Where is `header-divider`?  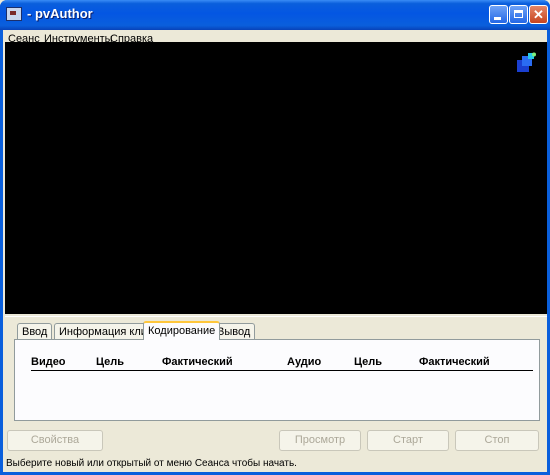 header-divider is located at coordinates (282, 370).